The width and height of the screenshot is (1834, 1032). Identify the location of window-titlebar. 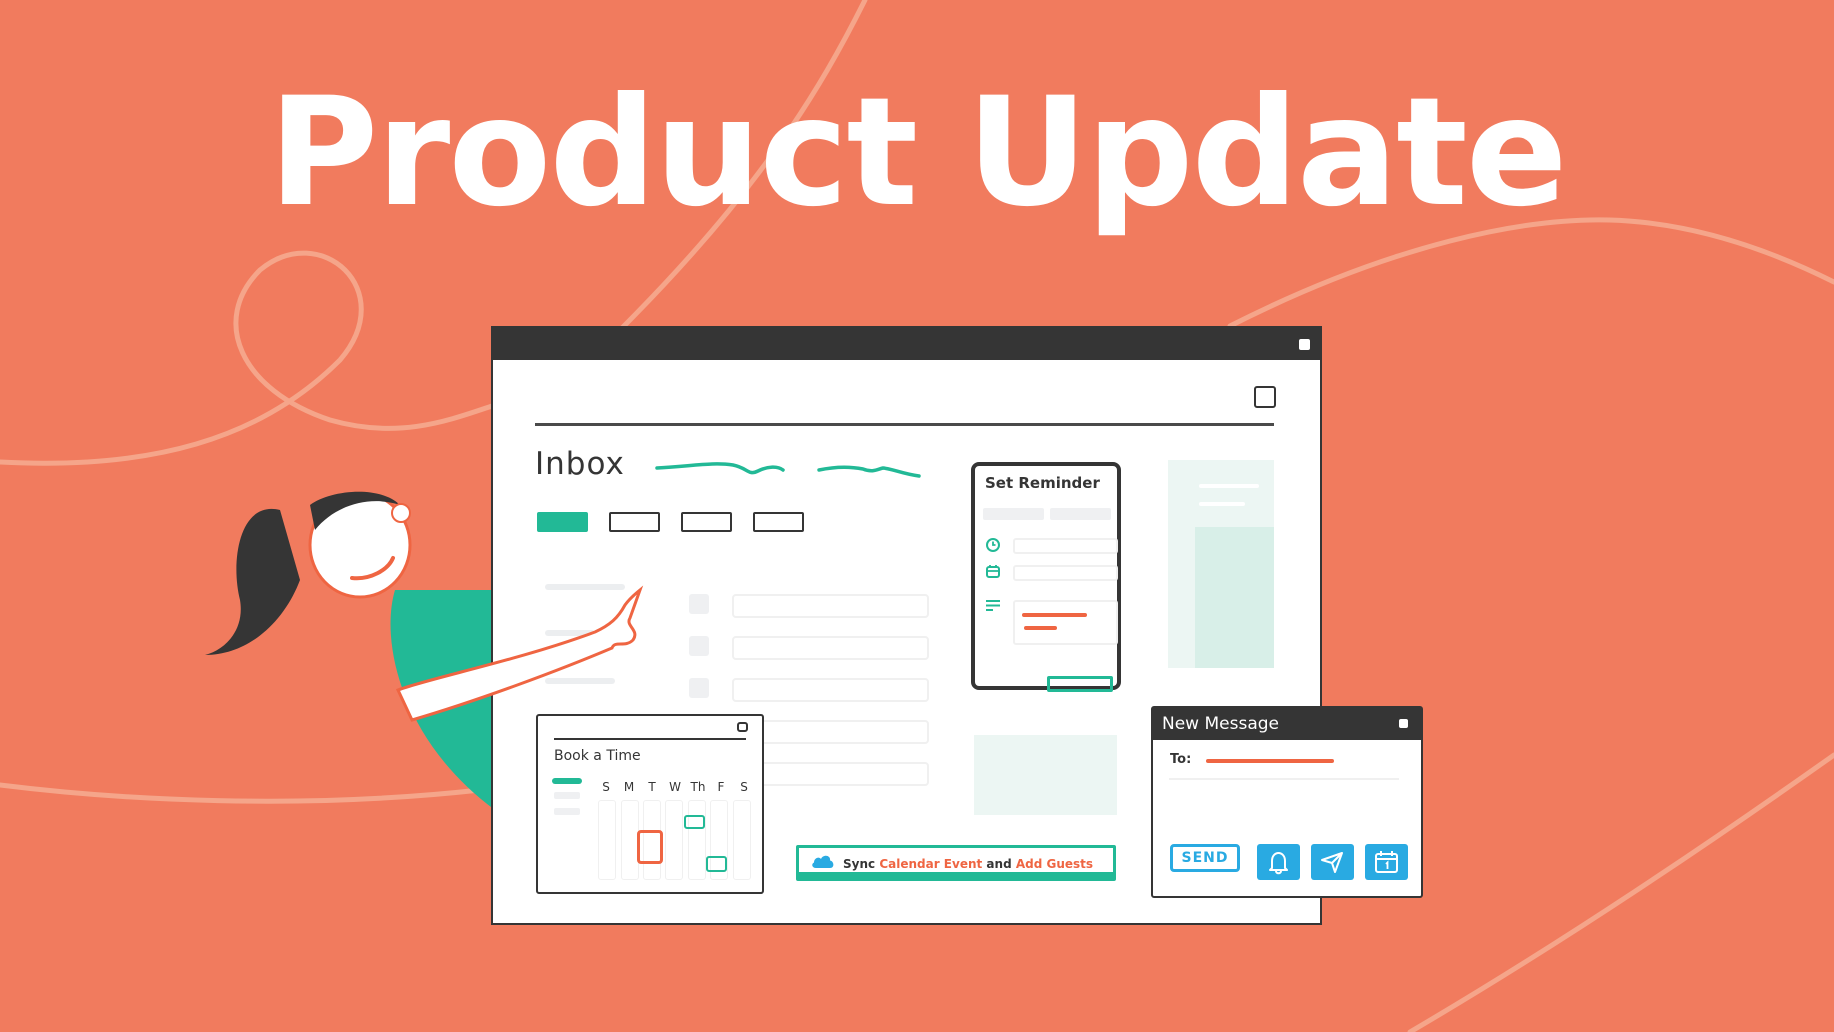
(906, 344).